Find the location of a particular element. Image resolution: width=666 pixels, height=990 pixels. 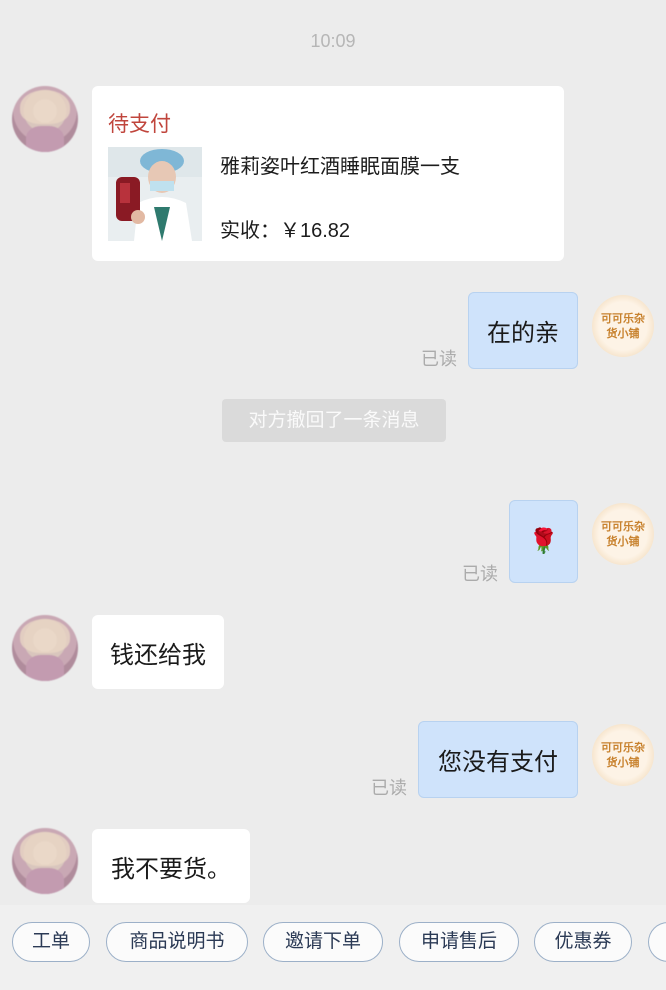

timestamp: 10:09 is located at coordinates (333, 41).